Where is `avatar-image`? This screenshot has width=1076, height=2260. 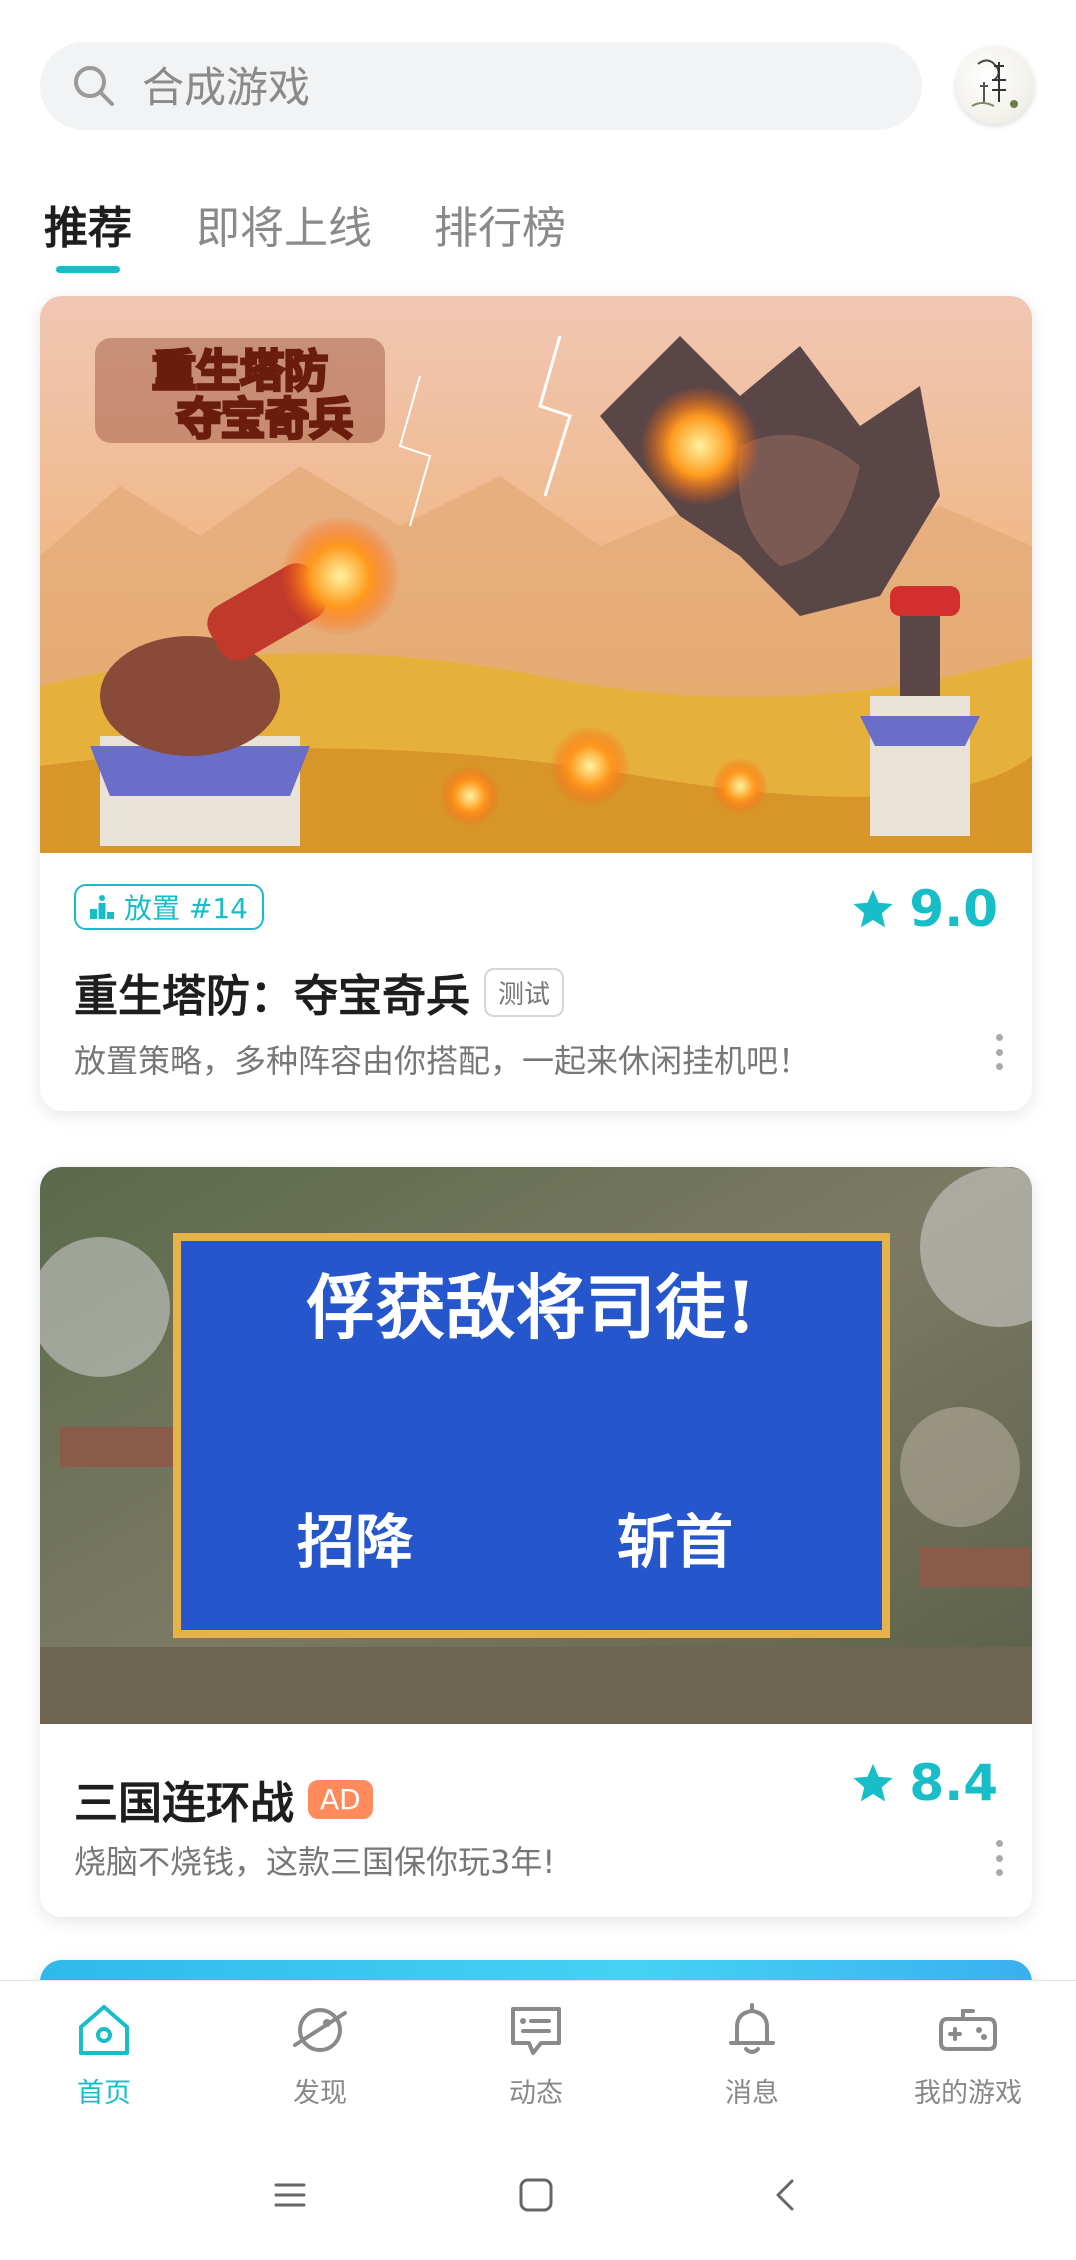
avatar-image is located at coordinates (994, 83).